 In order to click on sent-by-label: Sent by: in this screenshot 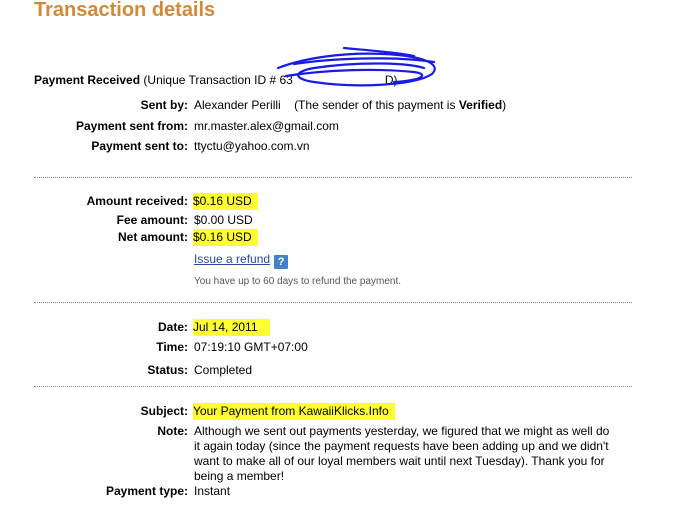, I will do `click(164, 105)`.